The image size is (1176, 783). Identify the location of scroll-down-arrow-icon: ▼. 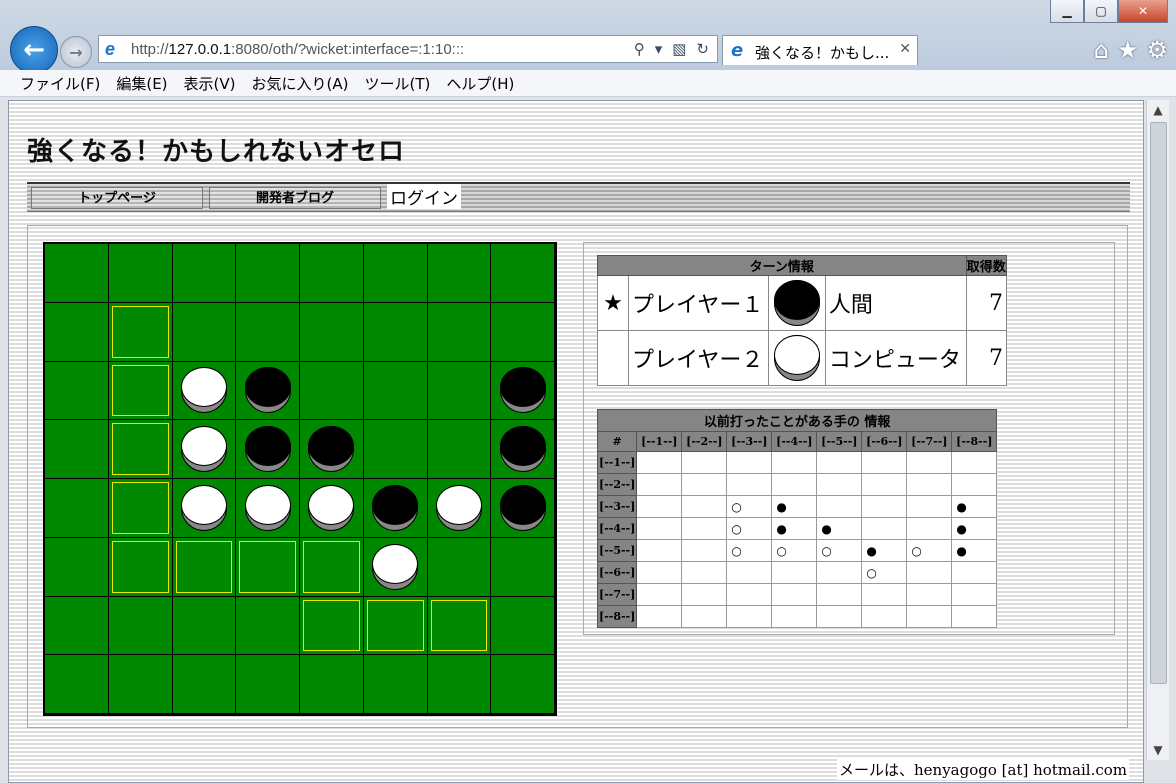
(1158, 750).